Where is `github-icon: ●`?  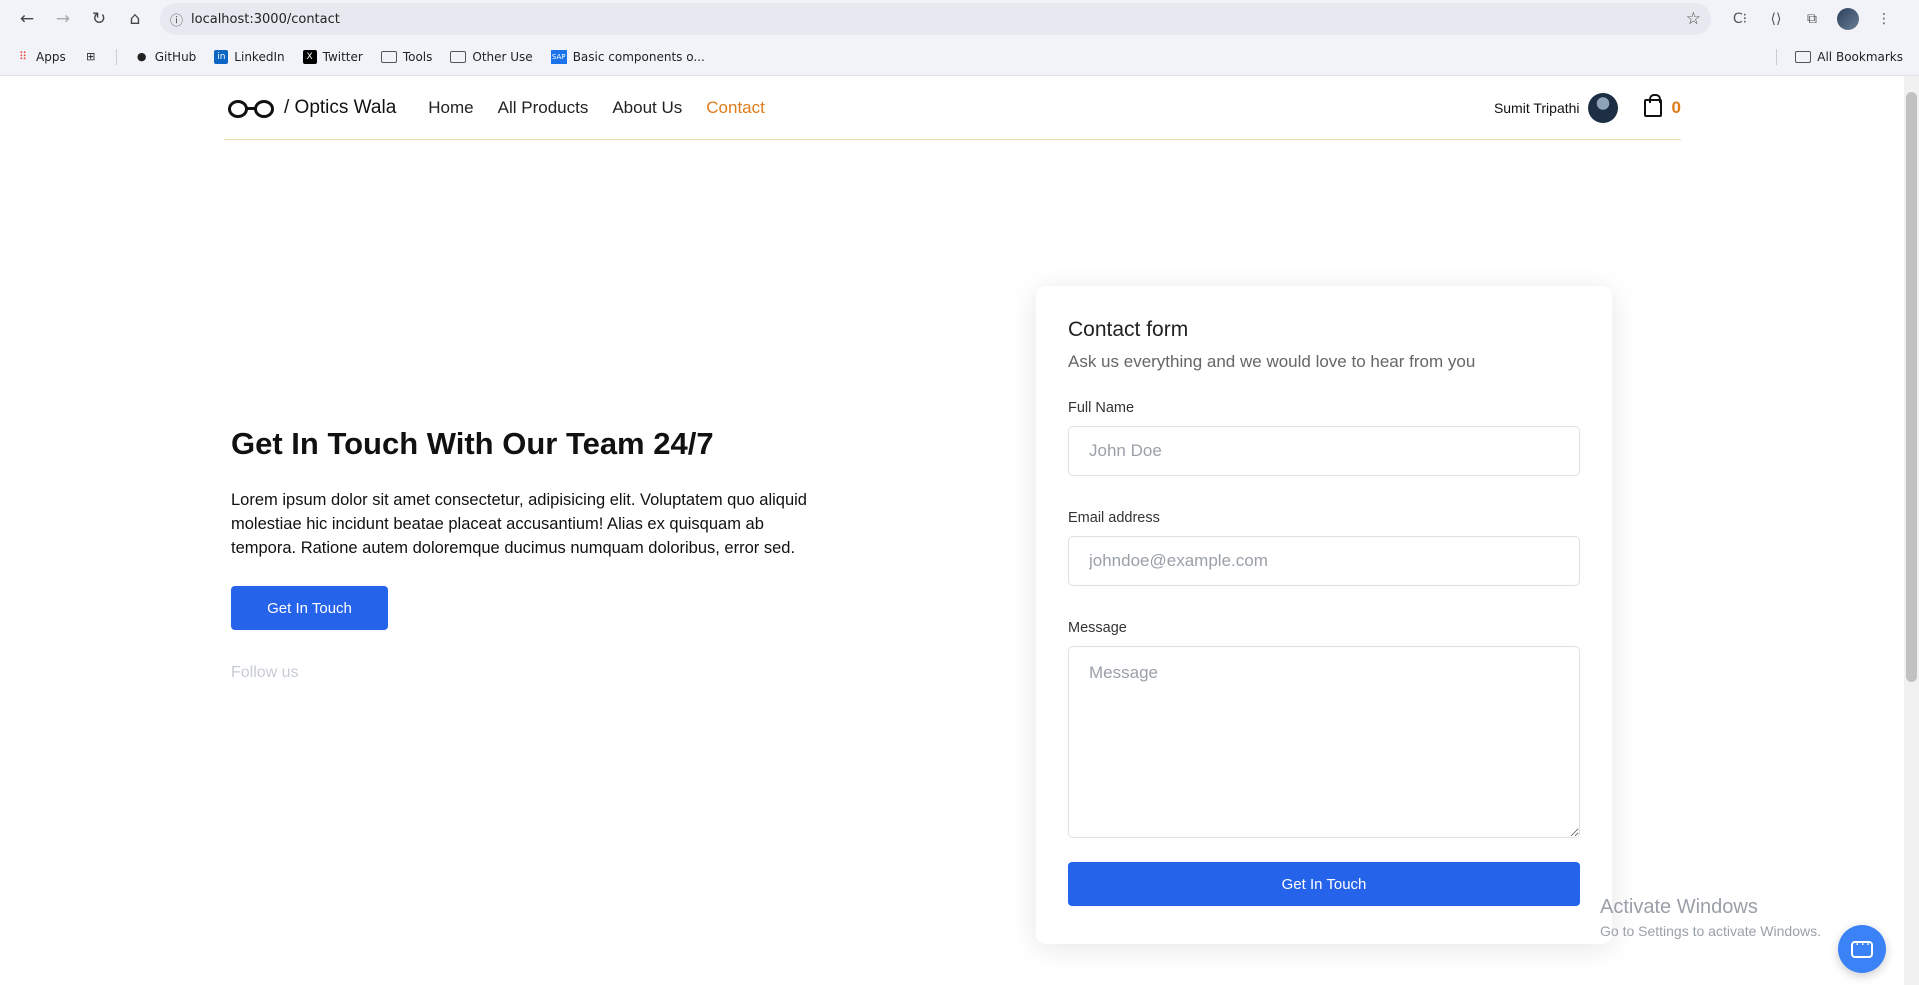 github-icon: ● is located at coordinates (141, 56).